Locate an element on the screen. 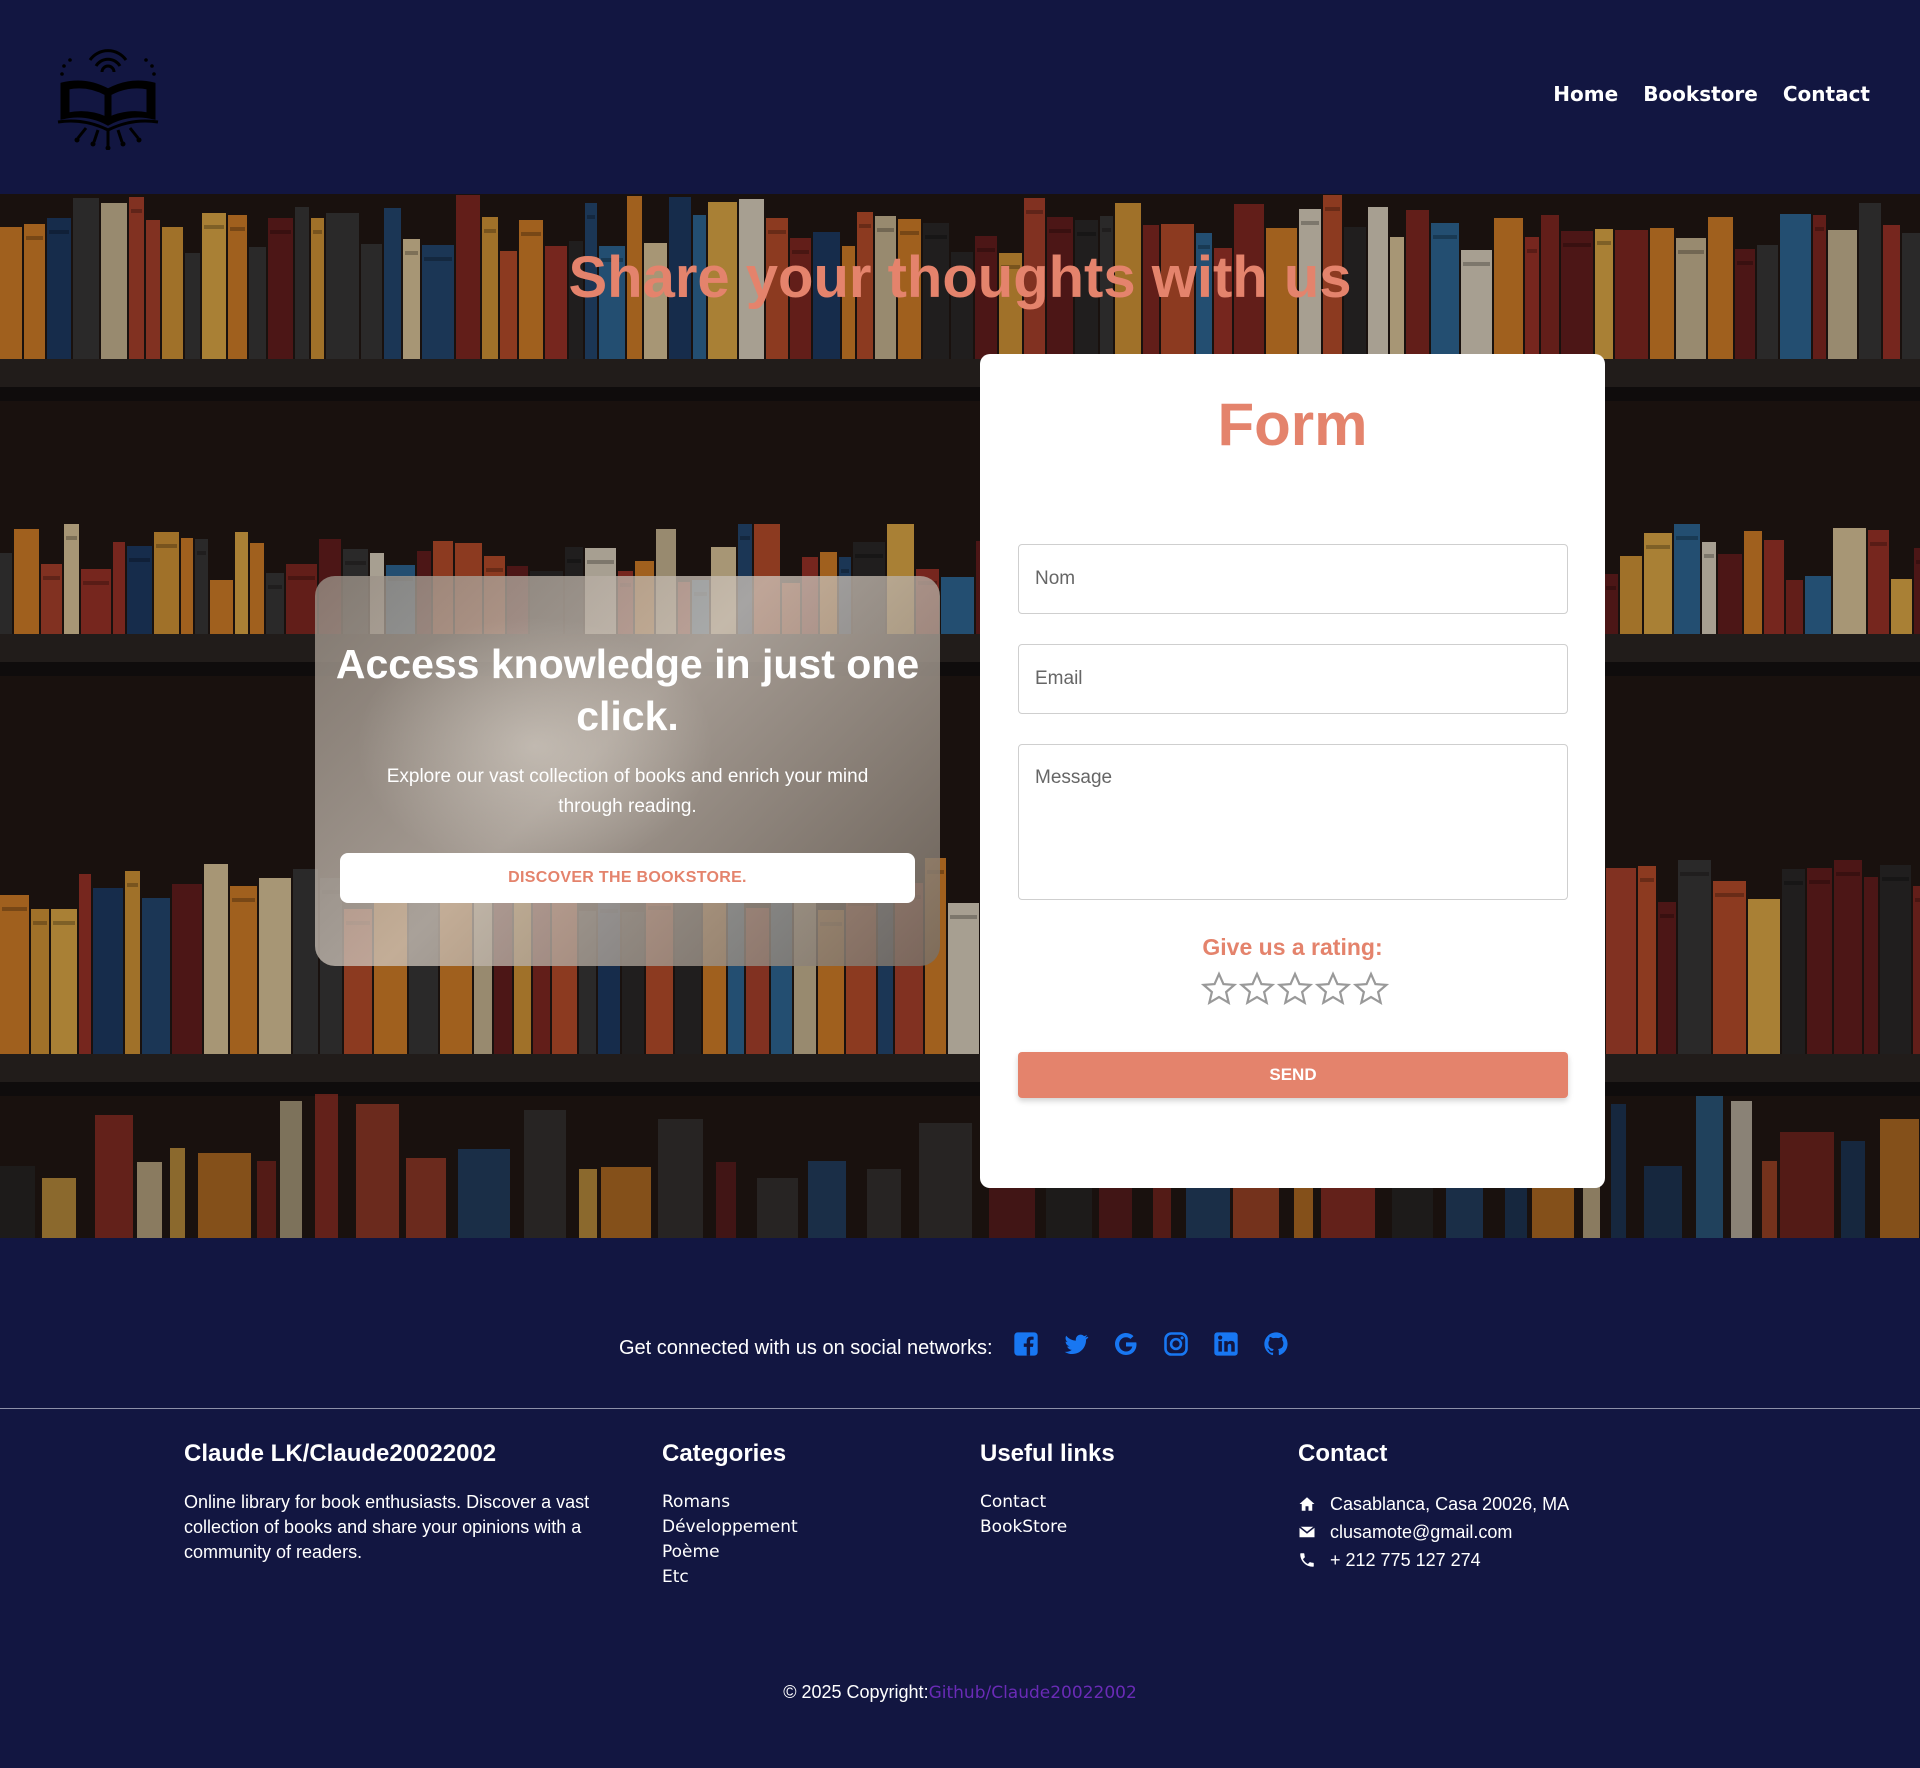 This screenshot has width=1920, height=1768. book-logo-icon is located at coordinates (108, 92).